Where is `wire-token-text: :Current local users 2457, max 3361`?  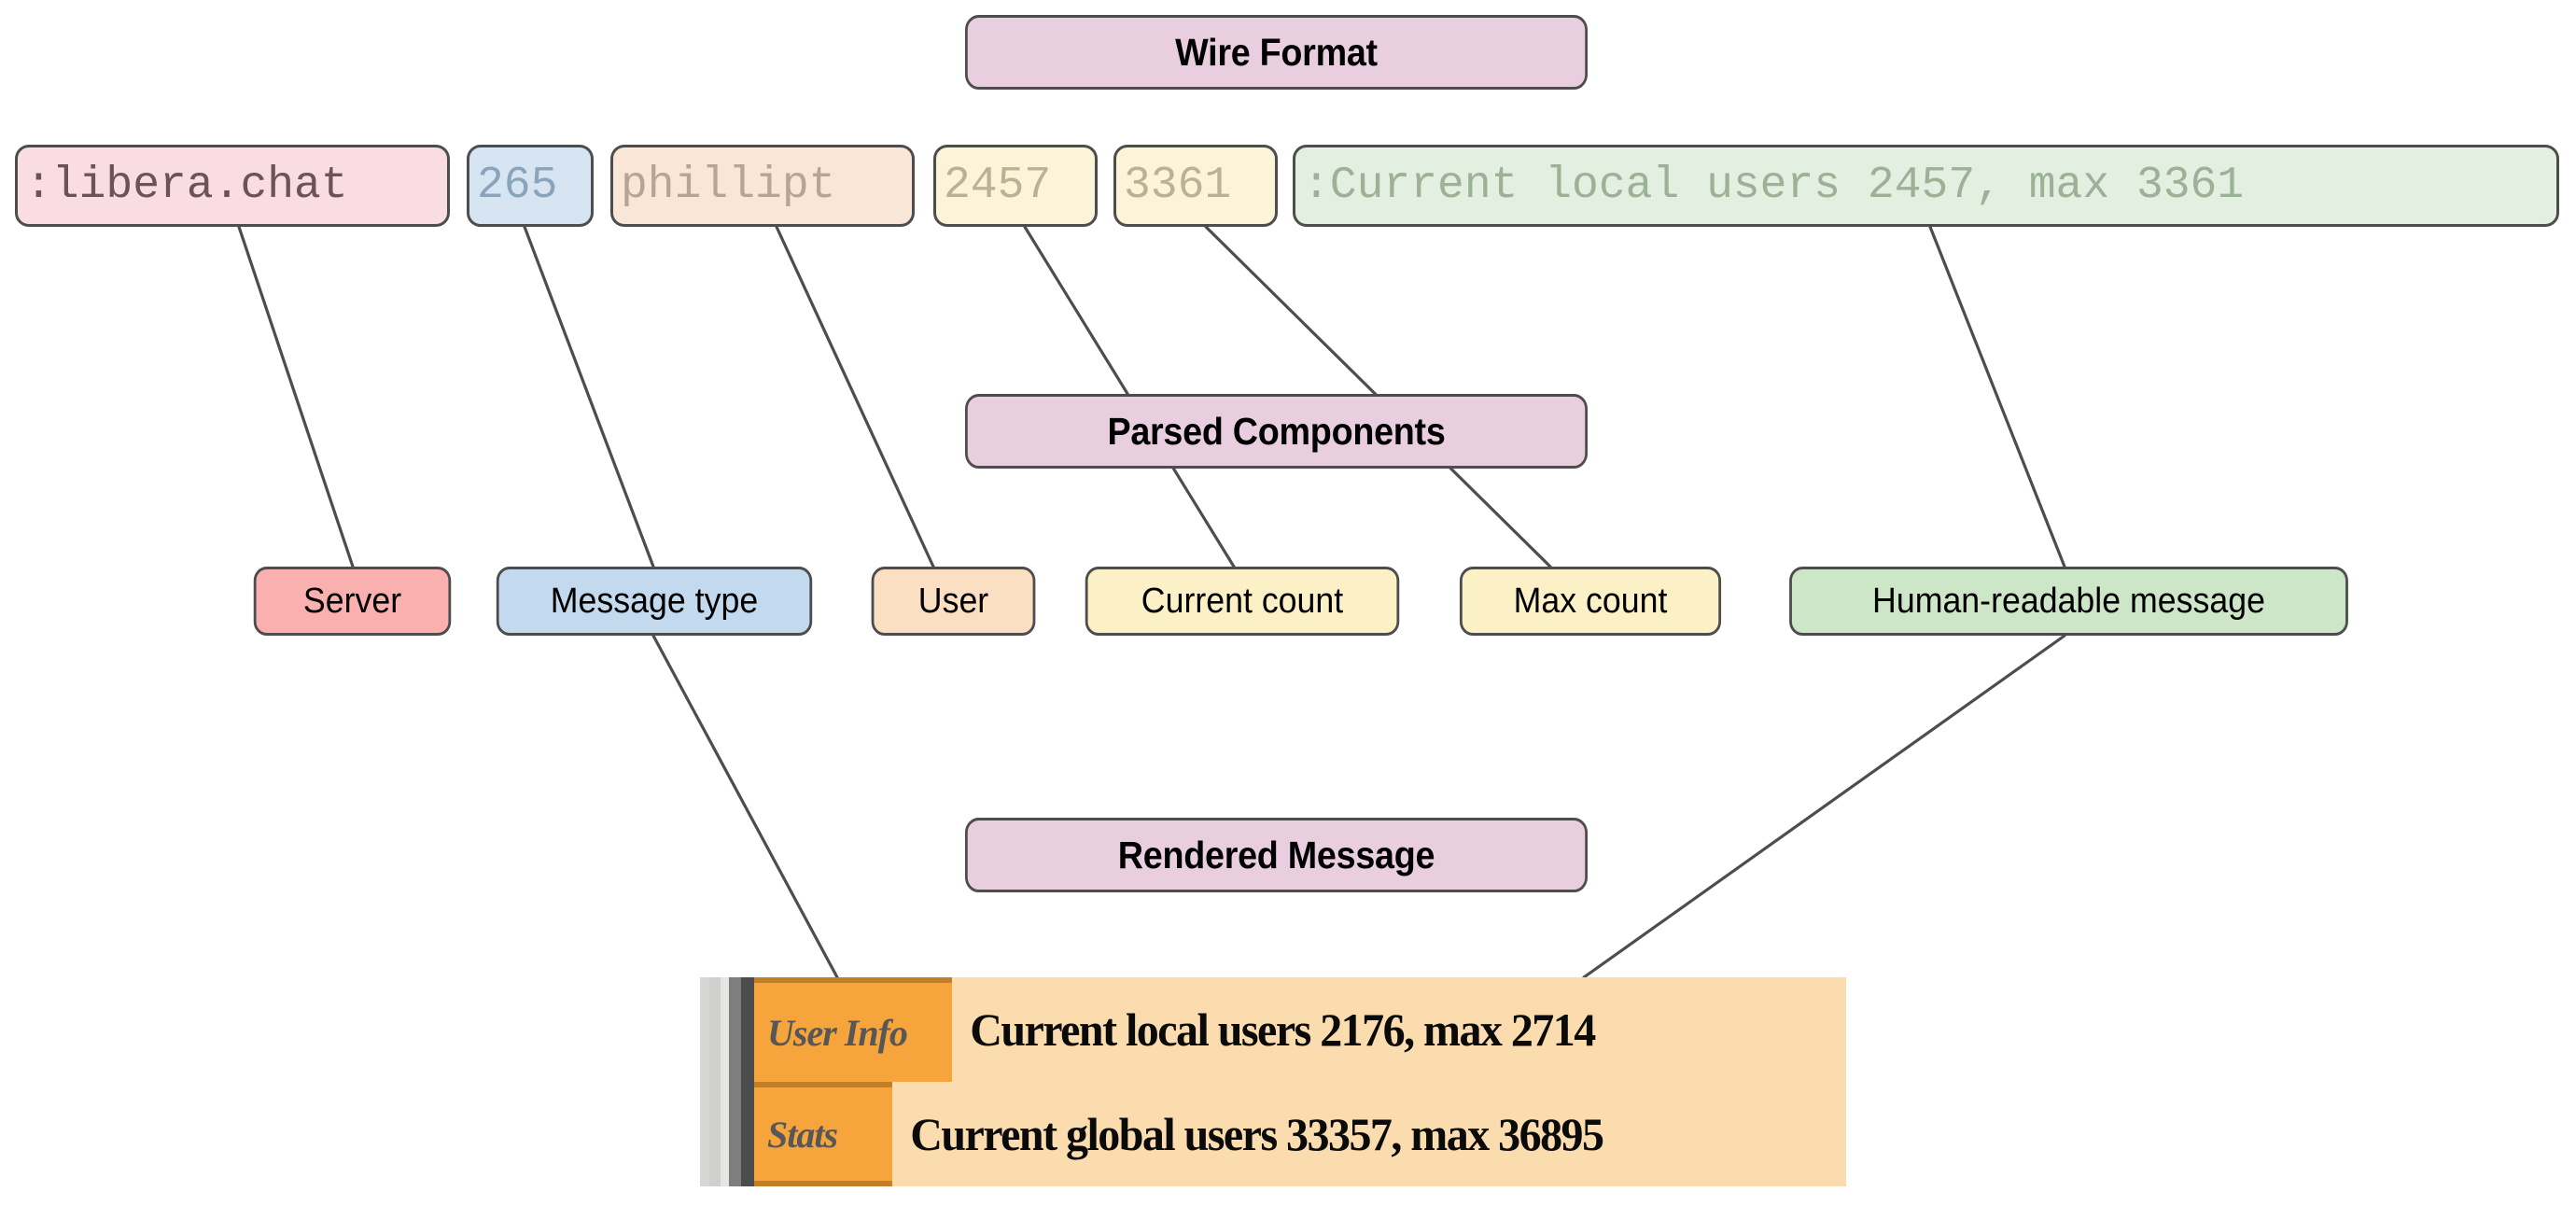
wire-token-text: :Current local users 2457, max 3361 is located at coordinates (1774, 186).